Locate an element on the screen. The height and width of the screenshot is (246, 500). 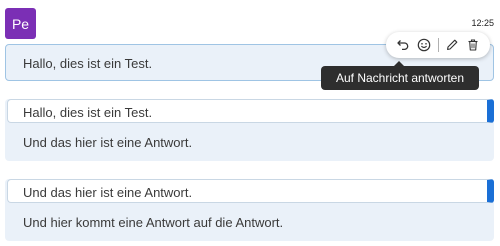
reply-button is located at coordinates (402, 45).